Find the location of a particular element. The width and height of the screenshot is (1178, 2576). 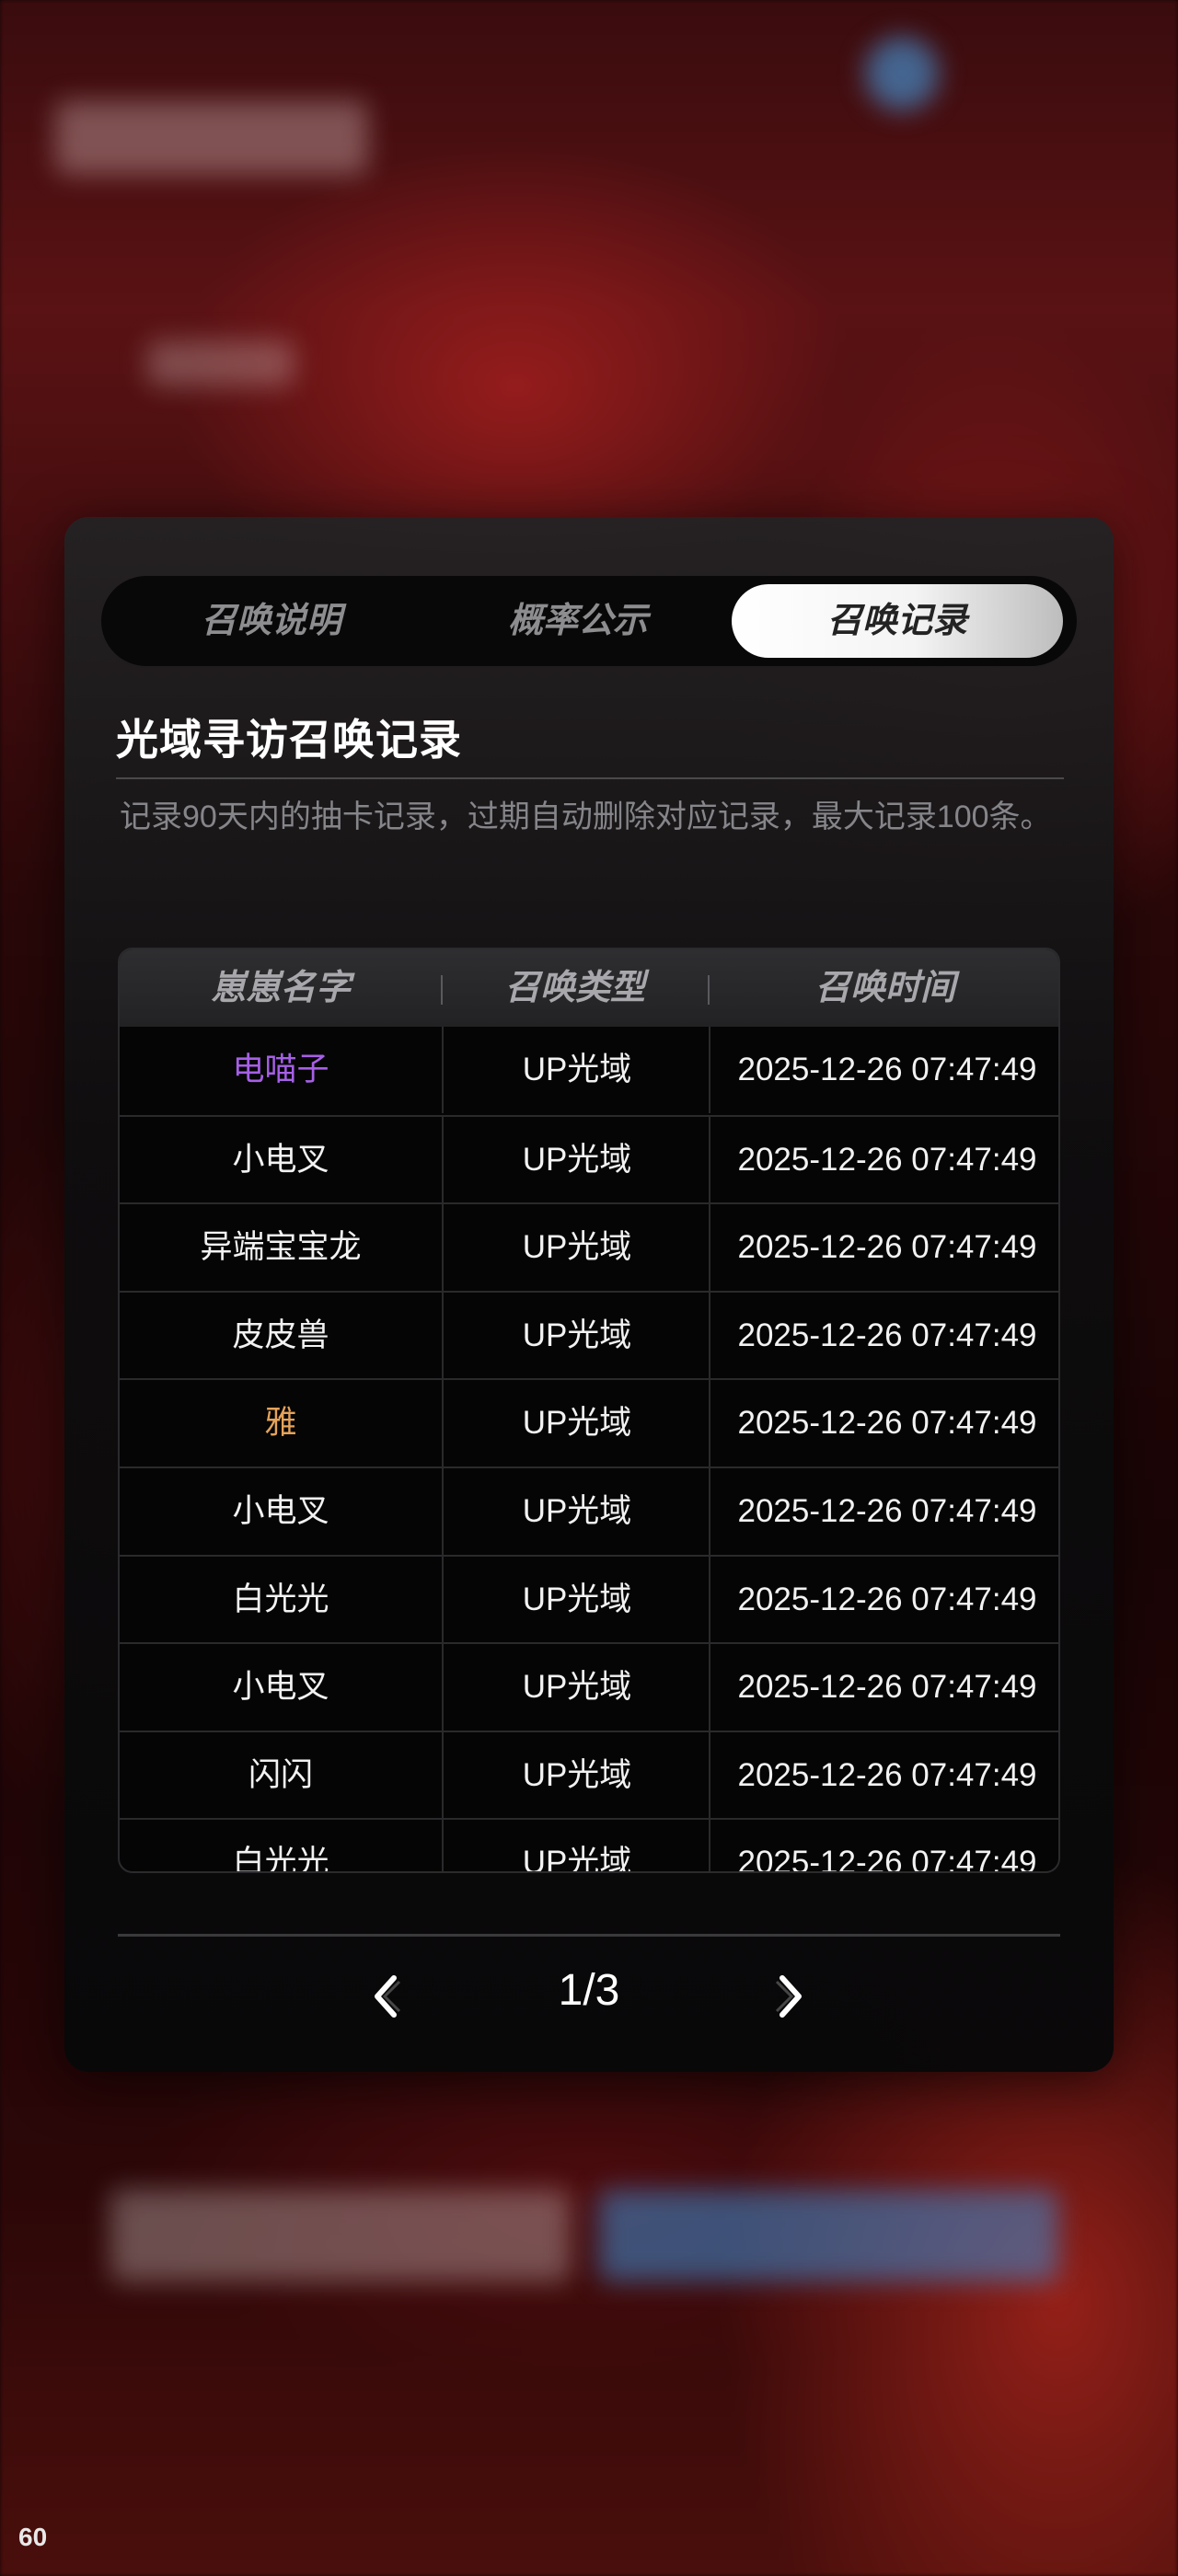

table-row: 皮皮兽 UP光域 2025-12-26 07:47:49 is located at coordinates (589, 1334).